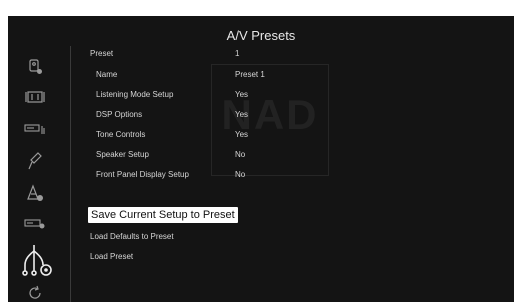 This screenshot has height=302, width=524. Describe the element at coordinates (35, 129) in the screenshot. I see `audio-device-icon` at that location.